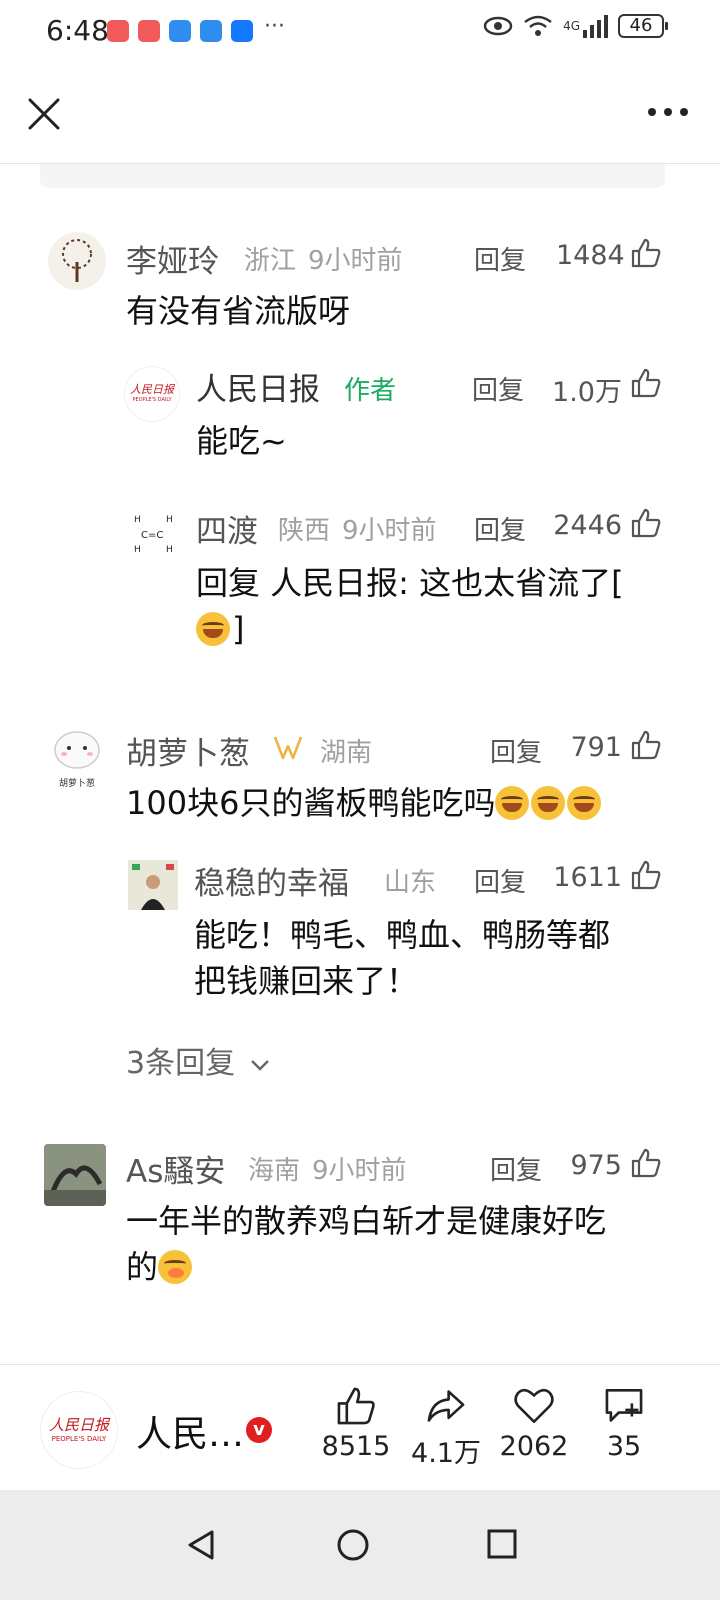  I want to click on search-app-icon, so click(211, 31).